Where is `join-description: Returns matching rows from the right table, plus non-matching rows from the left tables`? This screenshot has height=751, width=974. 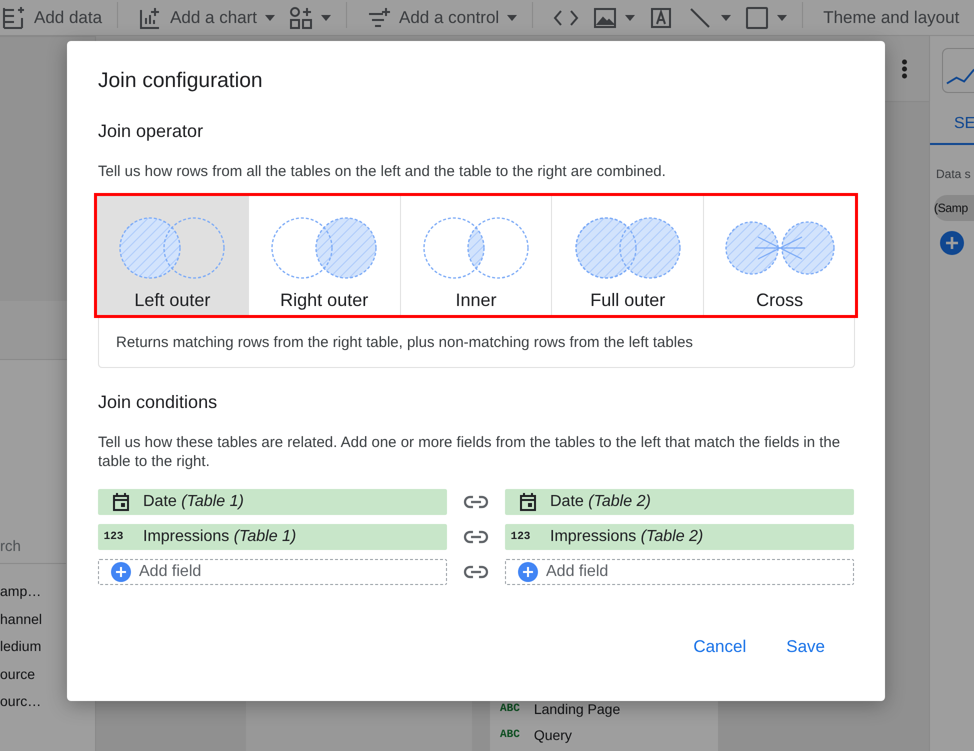
join-description: Returns matching rows from the right table, plus non-matching rows from the left tables is located at coordinates (476, 343).